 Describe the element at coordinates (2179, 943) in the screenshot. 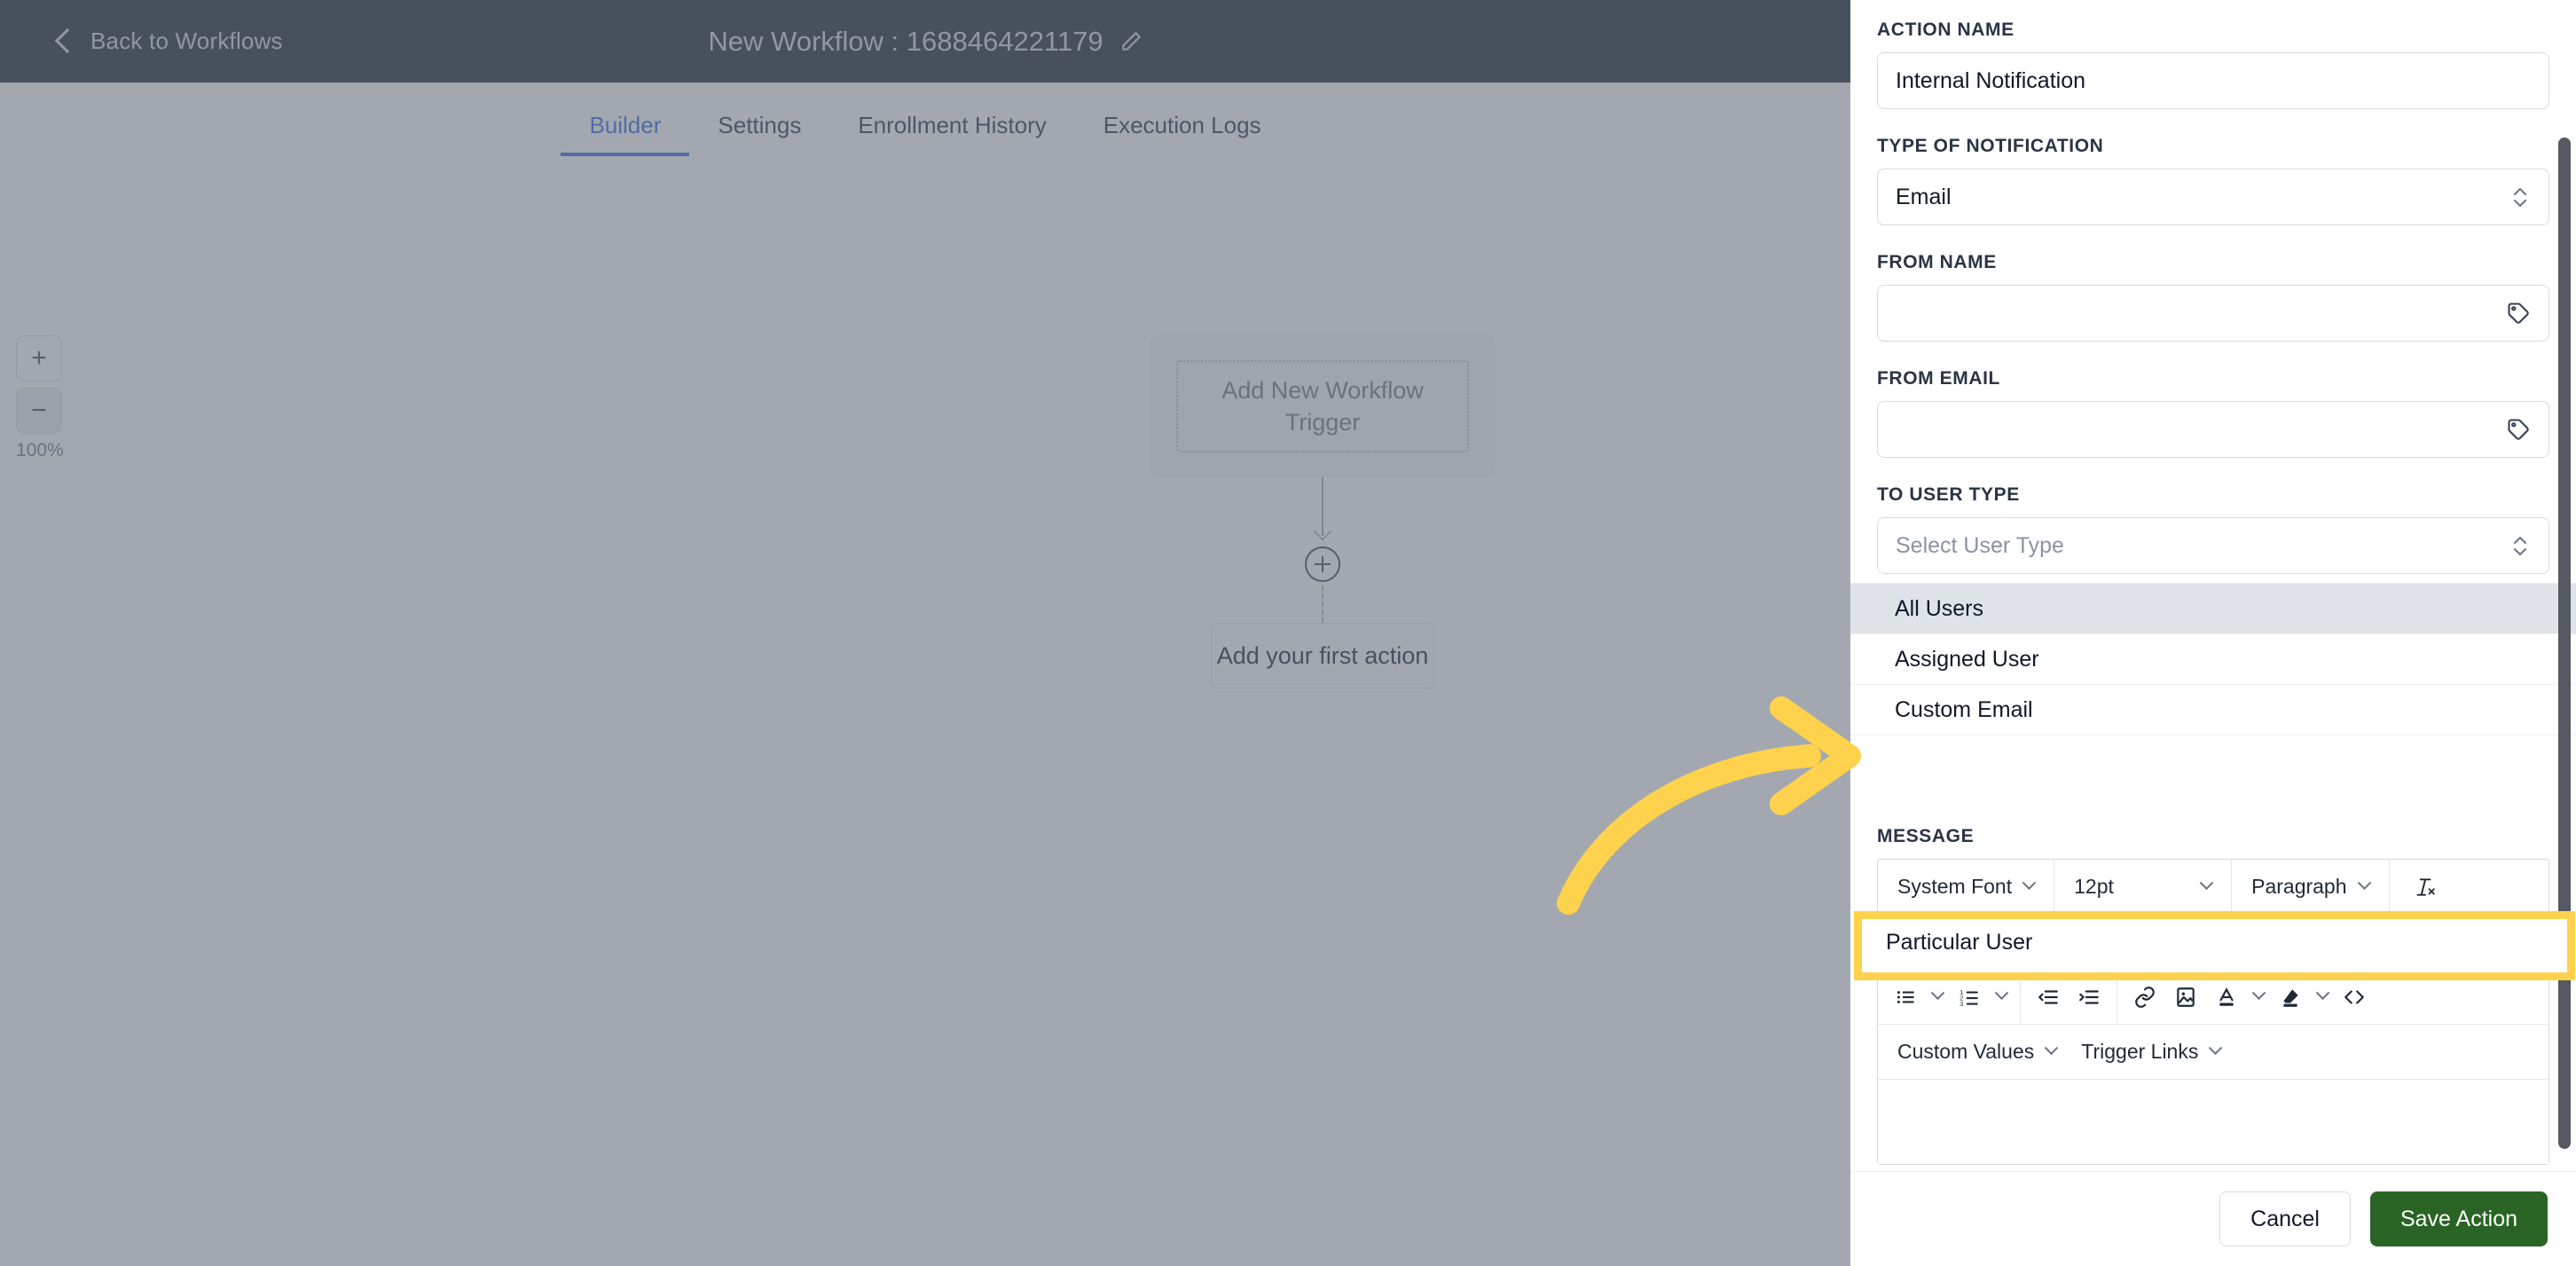

I see `bold-button: B` at that location.